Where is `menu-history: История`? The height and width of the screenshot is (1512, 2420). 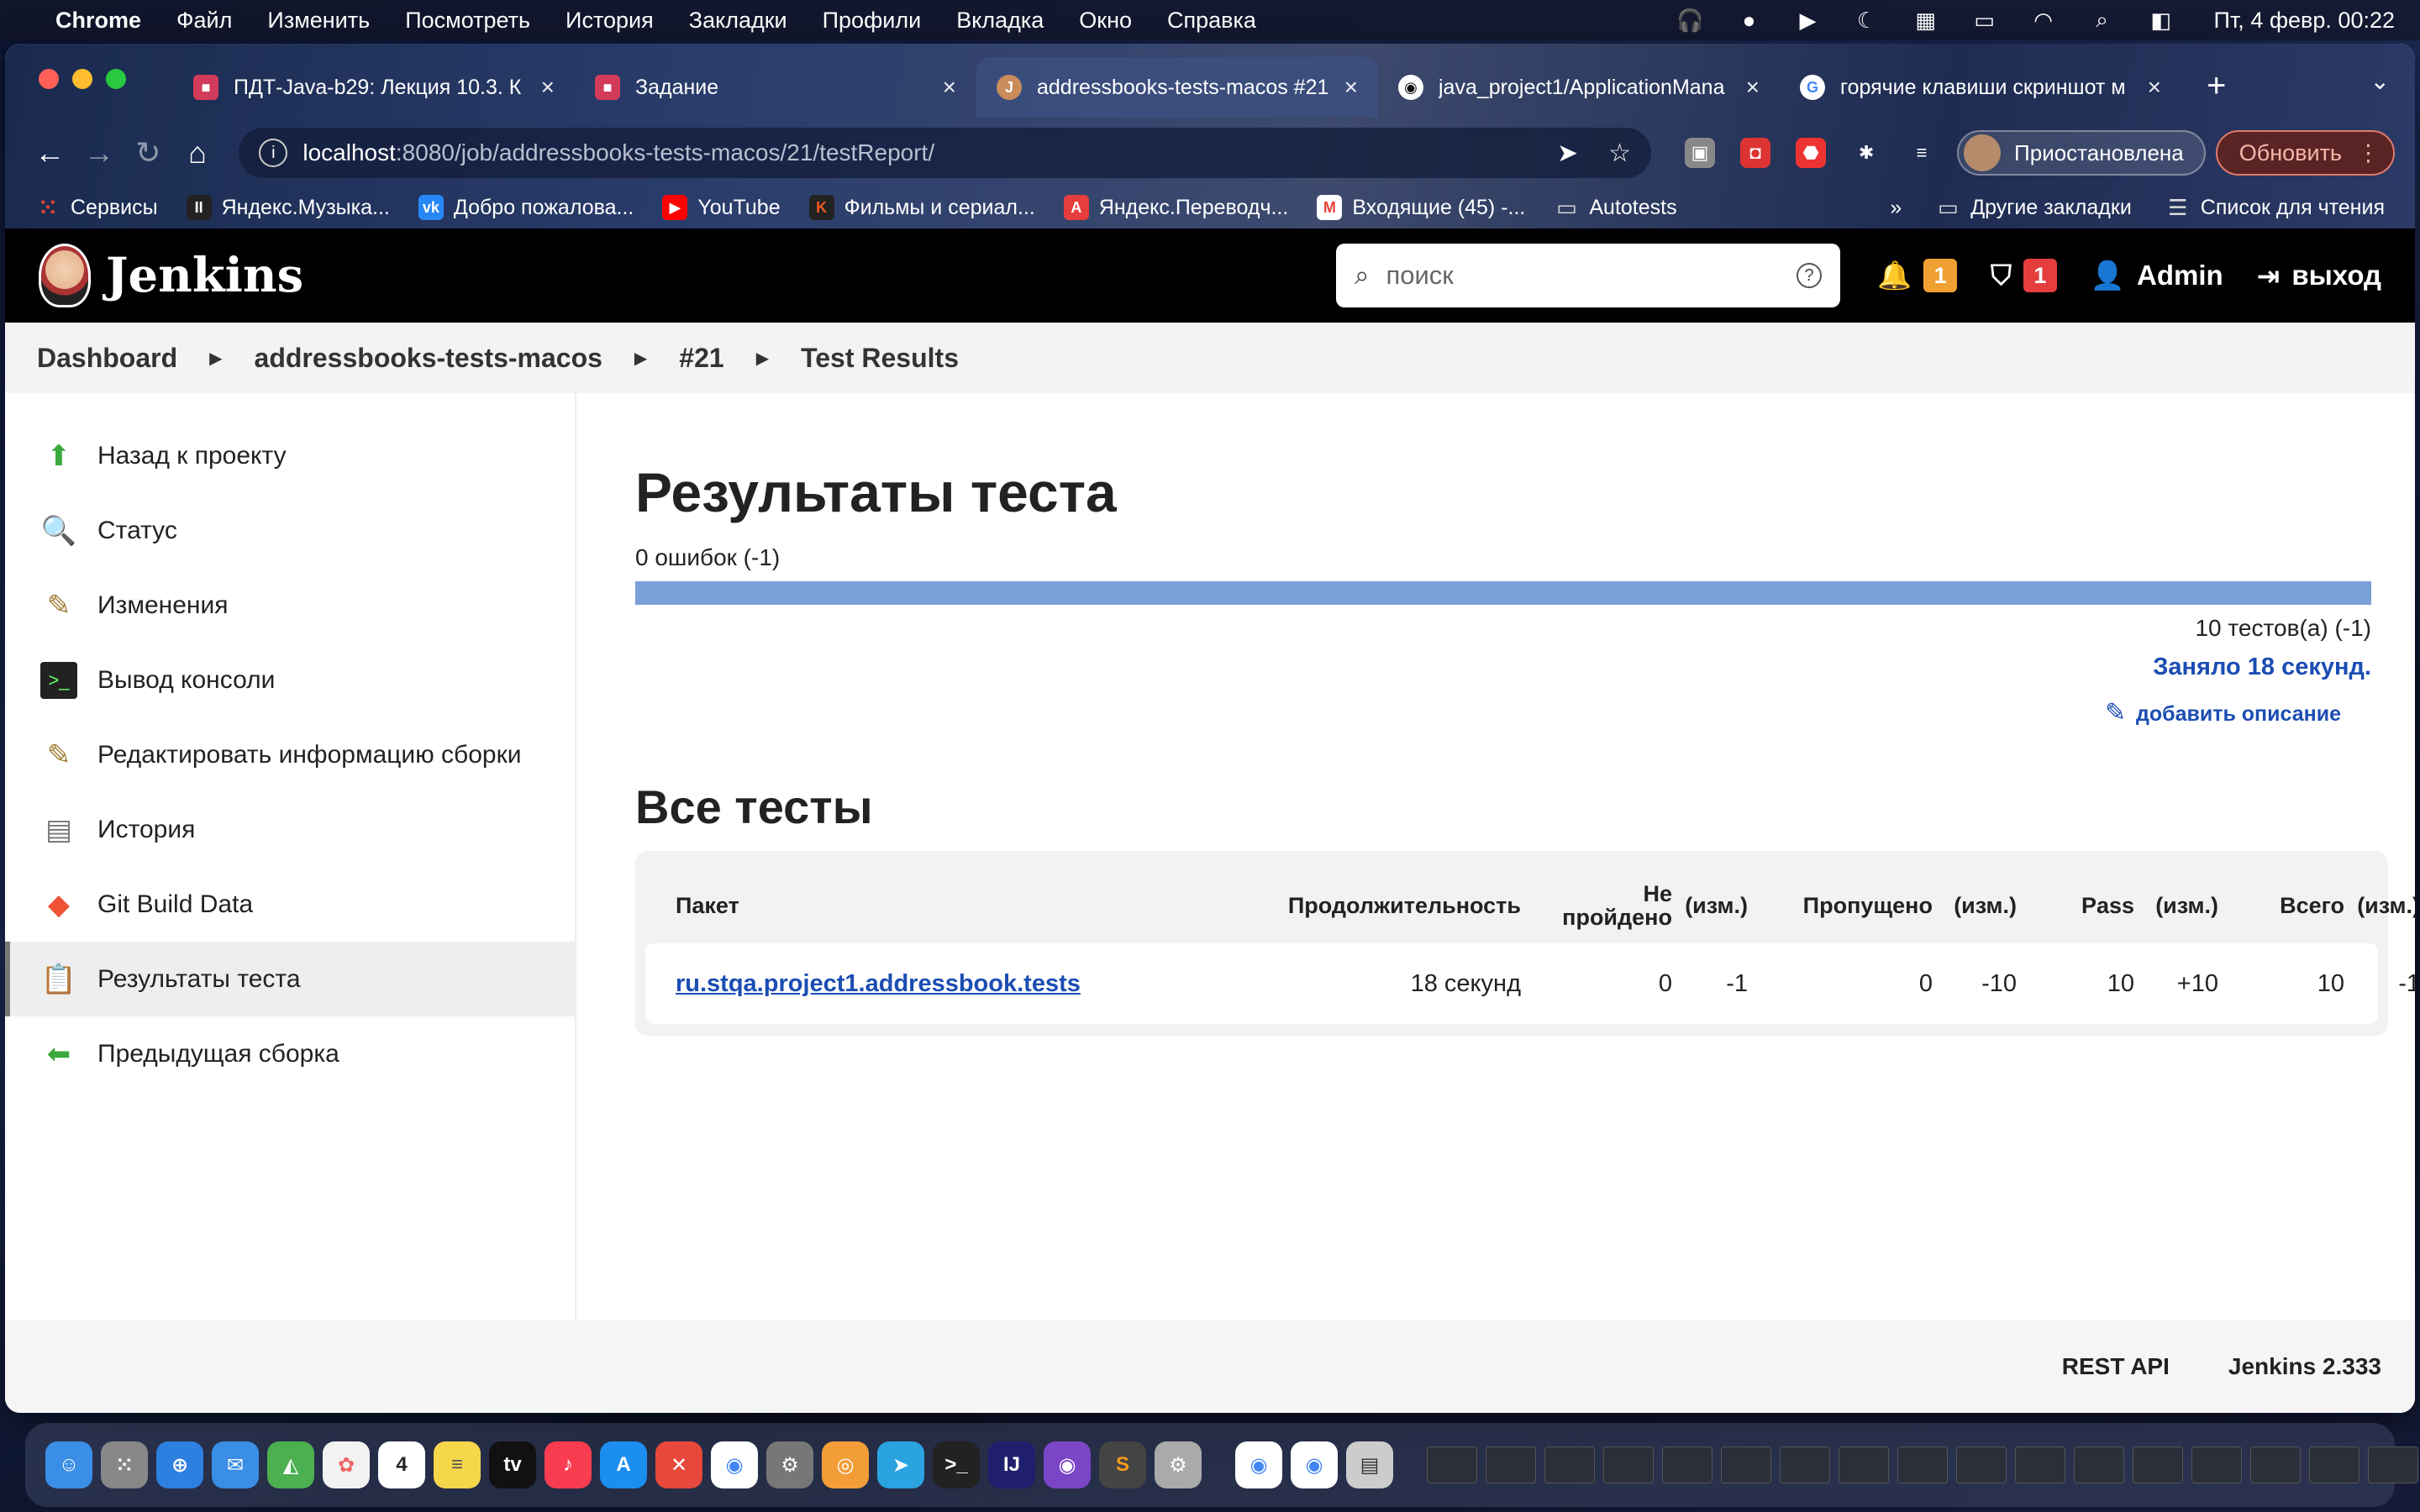
menu-history: История is located at coordinates (610, 21).